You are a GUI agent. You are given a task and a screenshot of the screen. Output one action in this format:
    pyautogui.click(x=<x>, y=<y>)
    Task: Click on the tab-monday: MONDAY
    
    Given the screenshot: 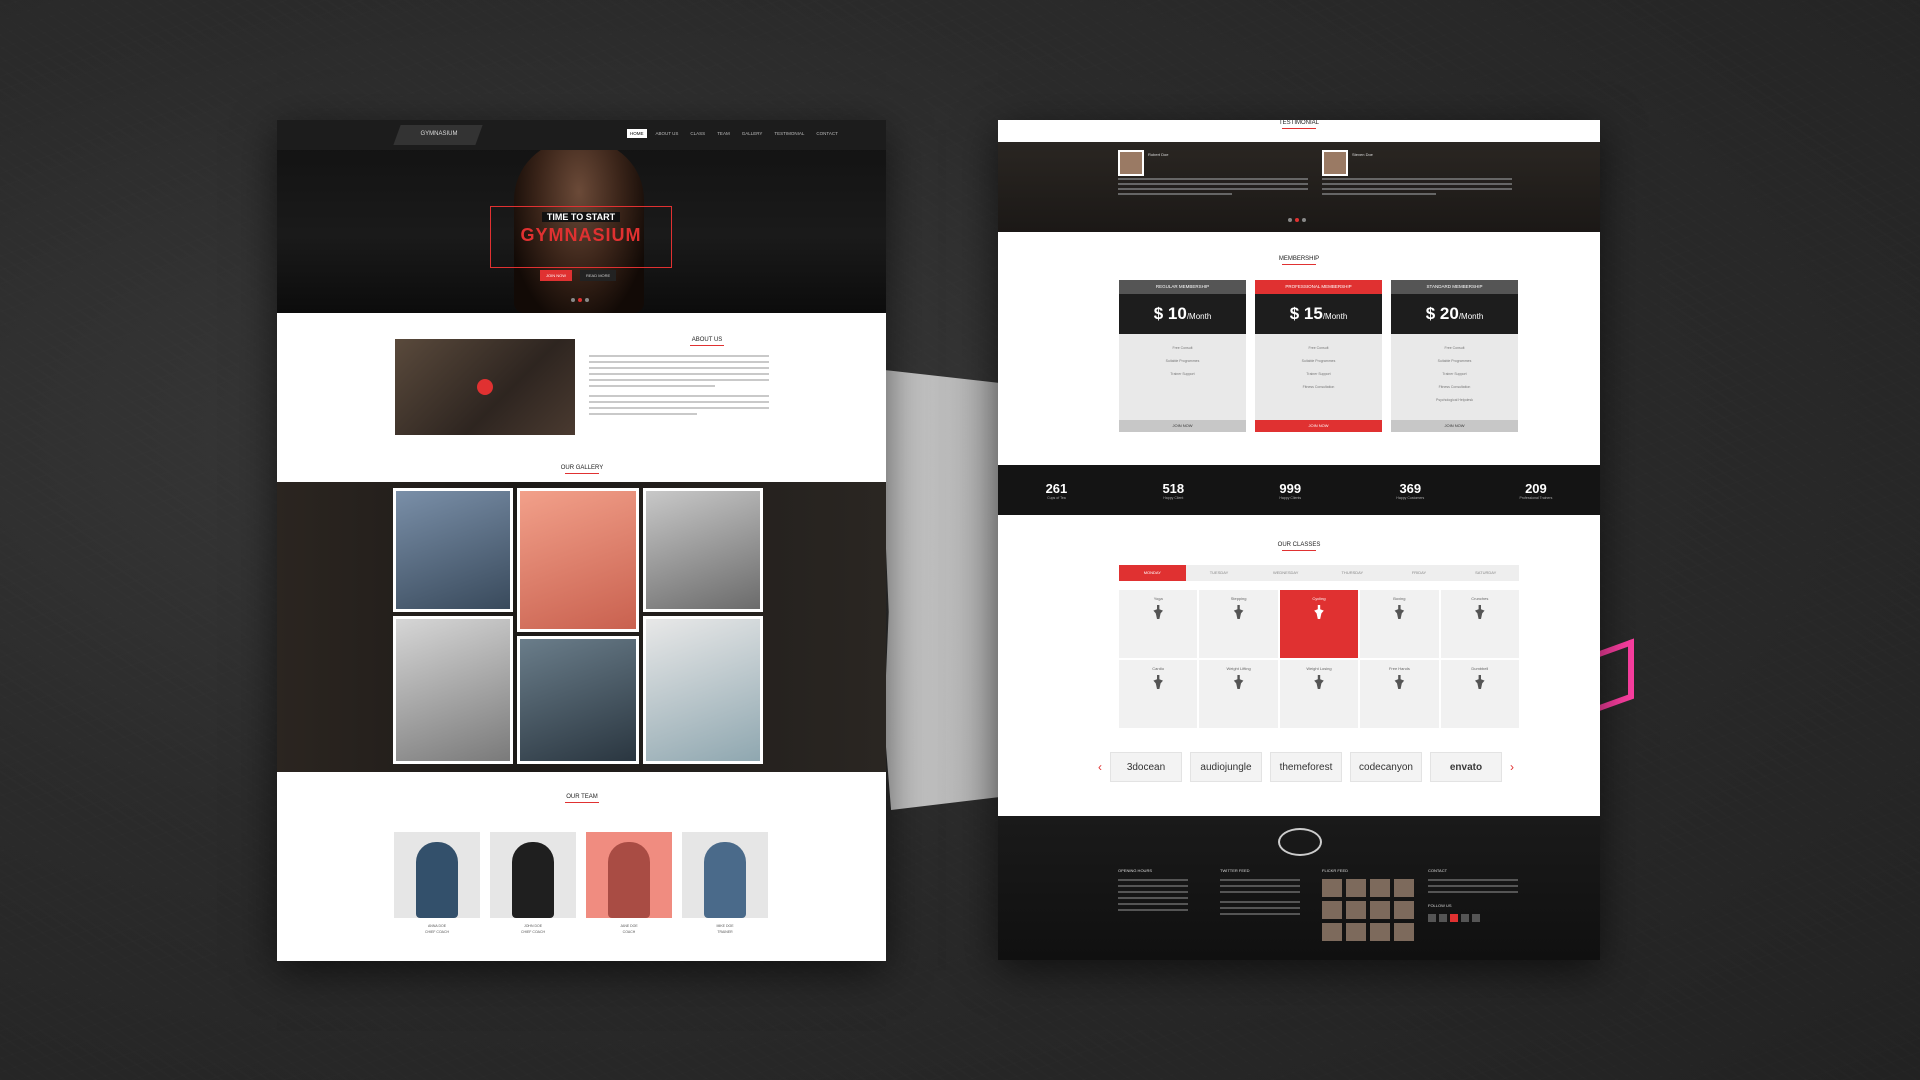 What is the action you would take?
    pyautogui.click(x=1152, y=573)
    